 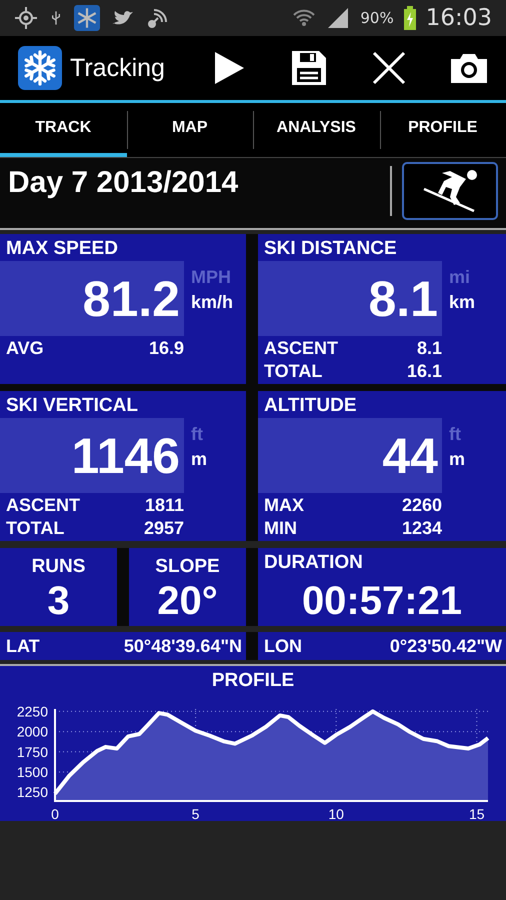 I want to click on y-tick-label: 2000, so click(x=32, y=732).